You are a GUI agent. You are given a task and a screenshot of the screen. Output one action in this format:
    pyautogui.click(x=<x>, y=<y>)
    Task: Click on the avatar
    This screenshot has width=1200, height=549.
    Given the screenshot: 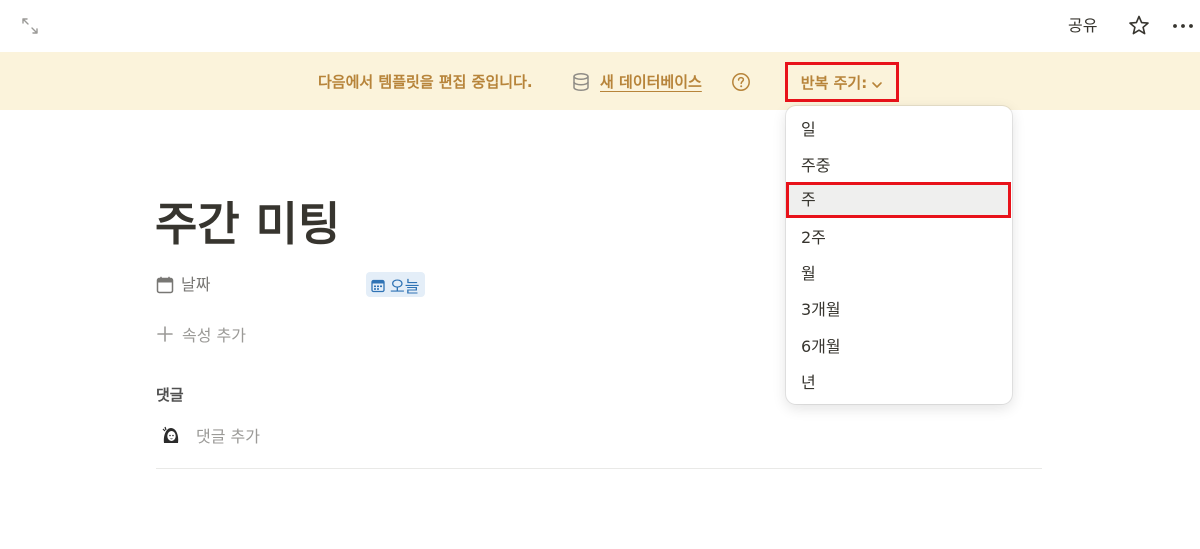 What is the action you would take?
    pyautogui.click(x=171, y=435)
    